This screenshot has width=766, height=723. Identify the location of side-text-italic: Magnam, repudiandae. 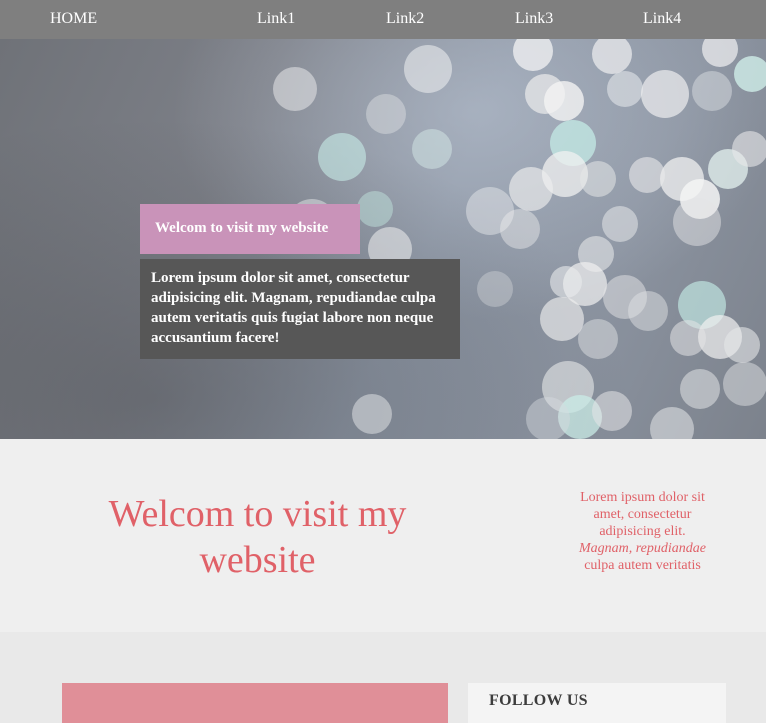
(642, 548).